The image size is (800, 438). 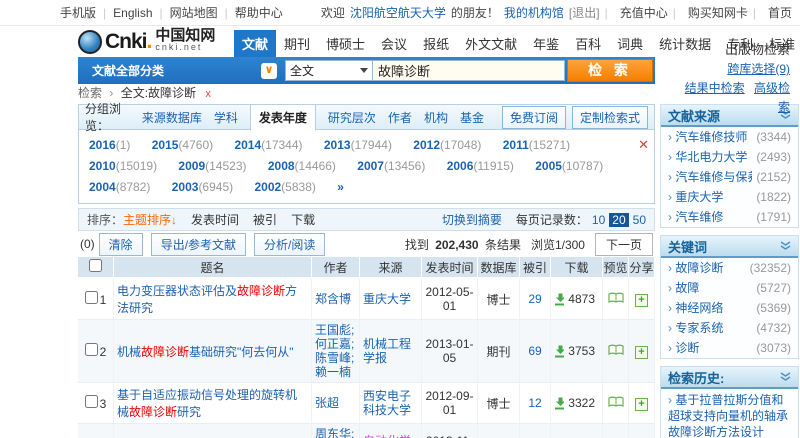 What do you see at coordinates (729, 217) in the screenshot?
I see `facet-item: 汽车维修(1791)` at bounding box center [729, 217].